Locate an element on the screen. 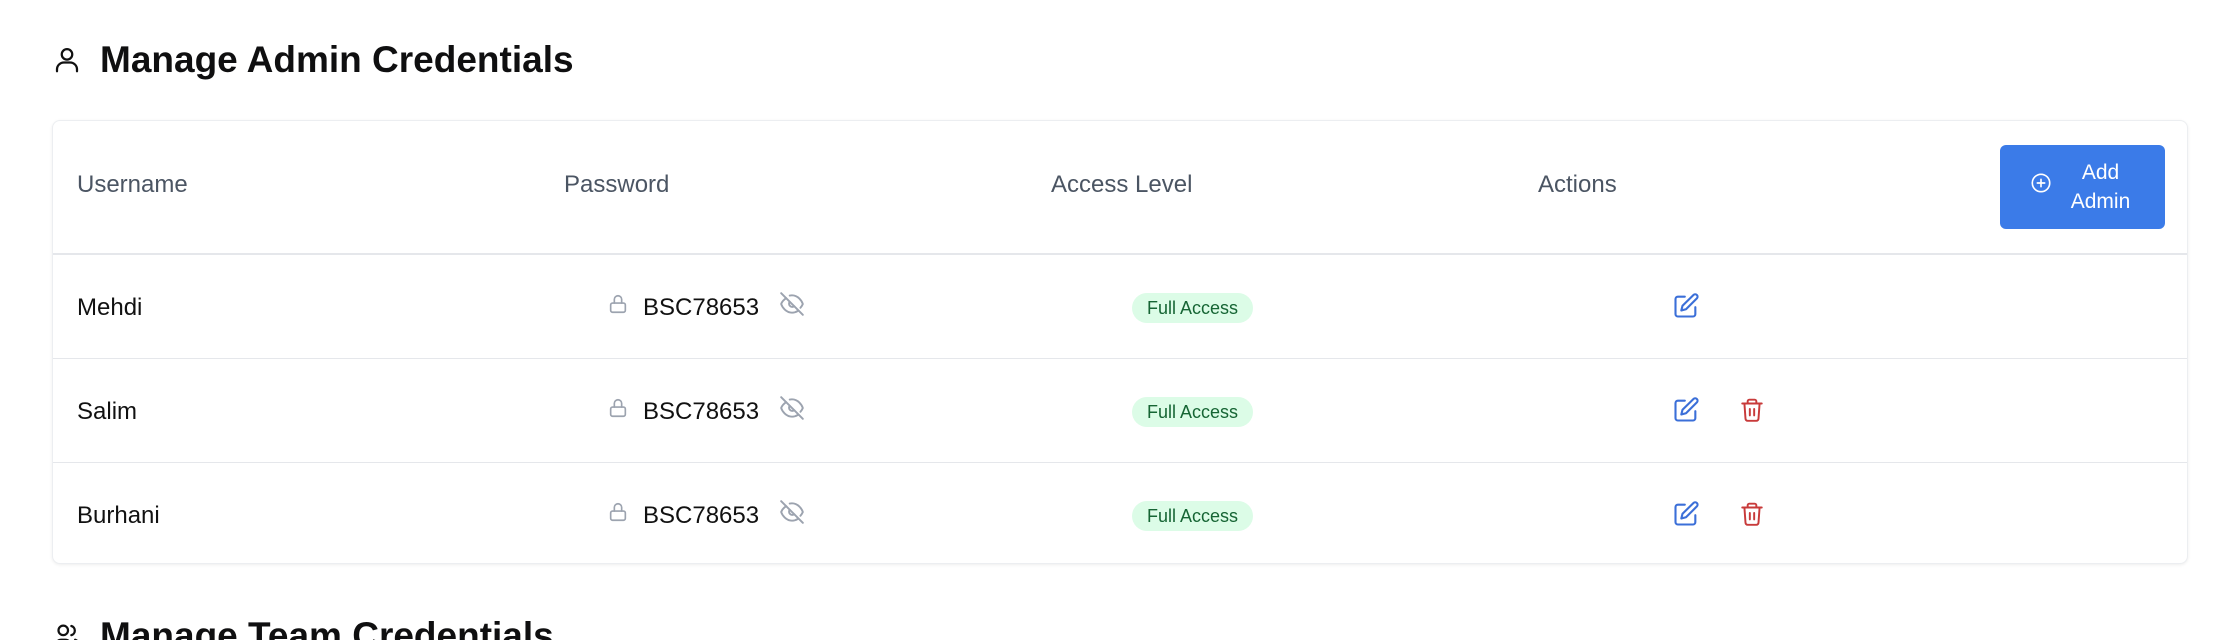 This screenshot has width=2216, height=640. users-icon is located at coordinates (67, 629).